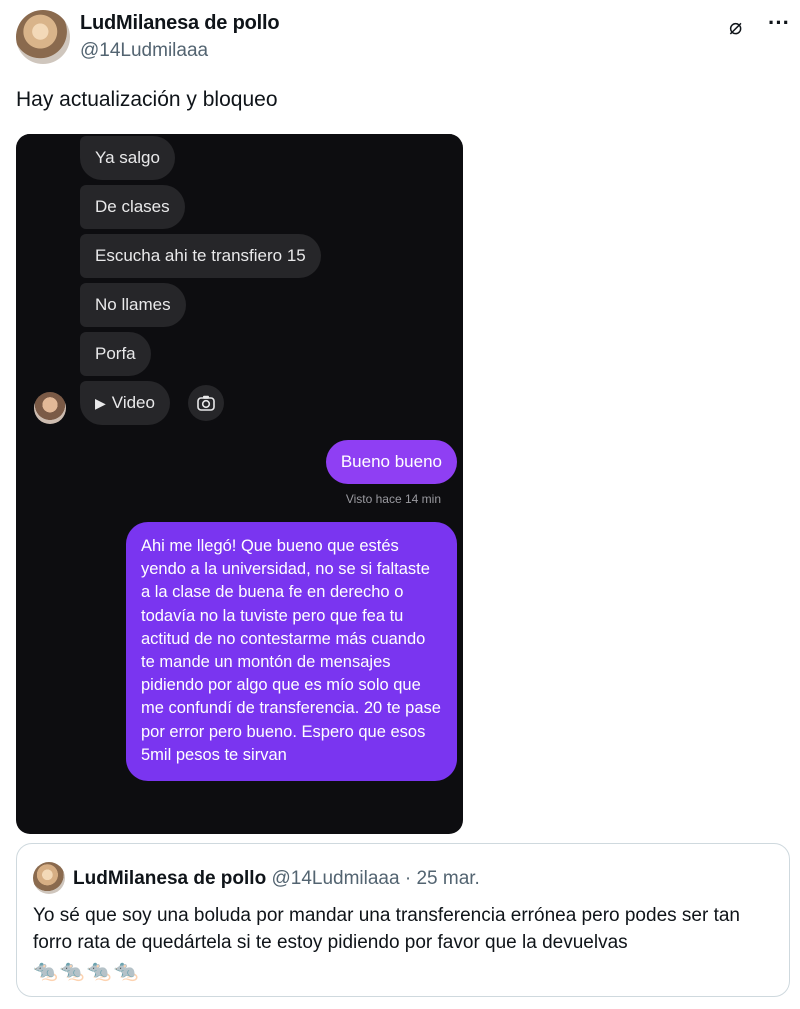 This screenshot has width=800, height=1009. What do you see at coordinates (448, 878) in the screenshot?
I see `quoted-date: 25 mar.` at bounding box center [448, 878].